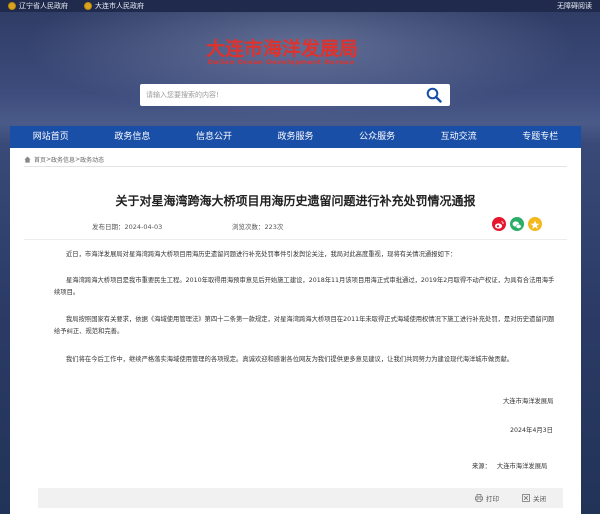 The height and width of the screenshot is (514, 600). I want to click on gov-link-label: 辽宁省人民政府, so click(43, 6).